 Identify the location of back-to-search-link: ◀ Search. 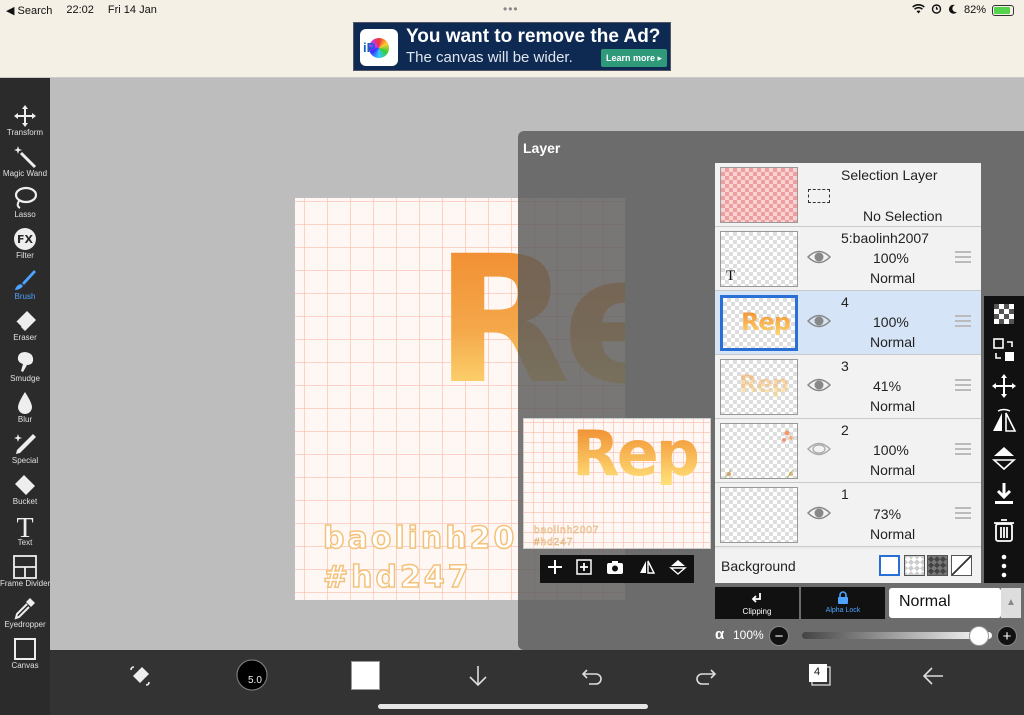
(29, 10).